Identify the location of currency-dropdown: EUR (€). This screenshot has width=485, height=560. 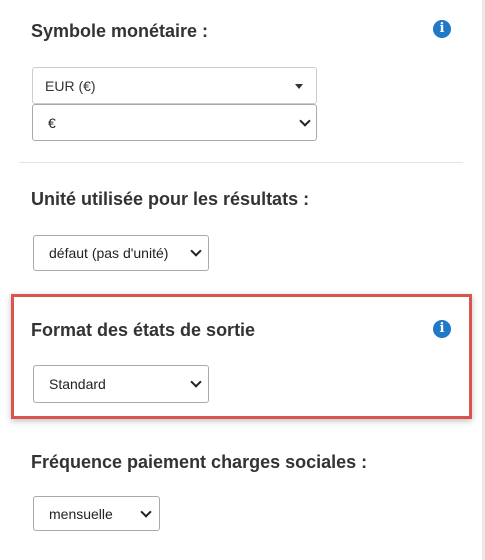
(174, 85).